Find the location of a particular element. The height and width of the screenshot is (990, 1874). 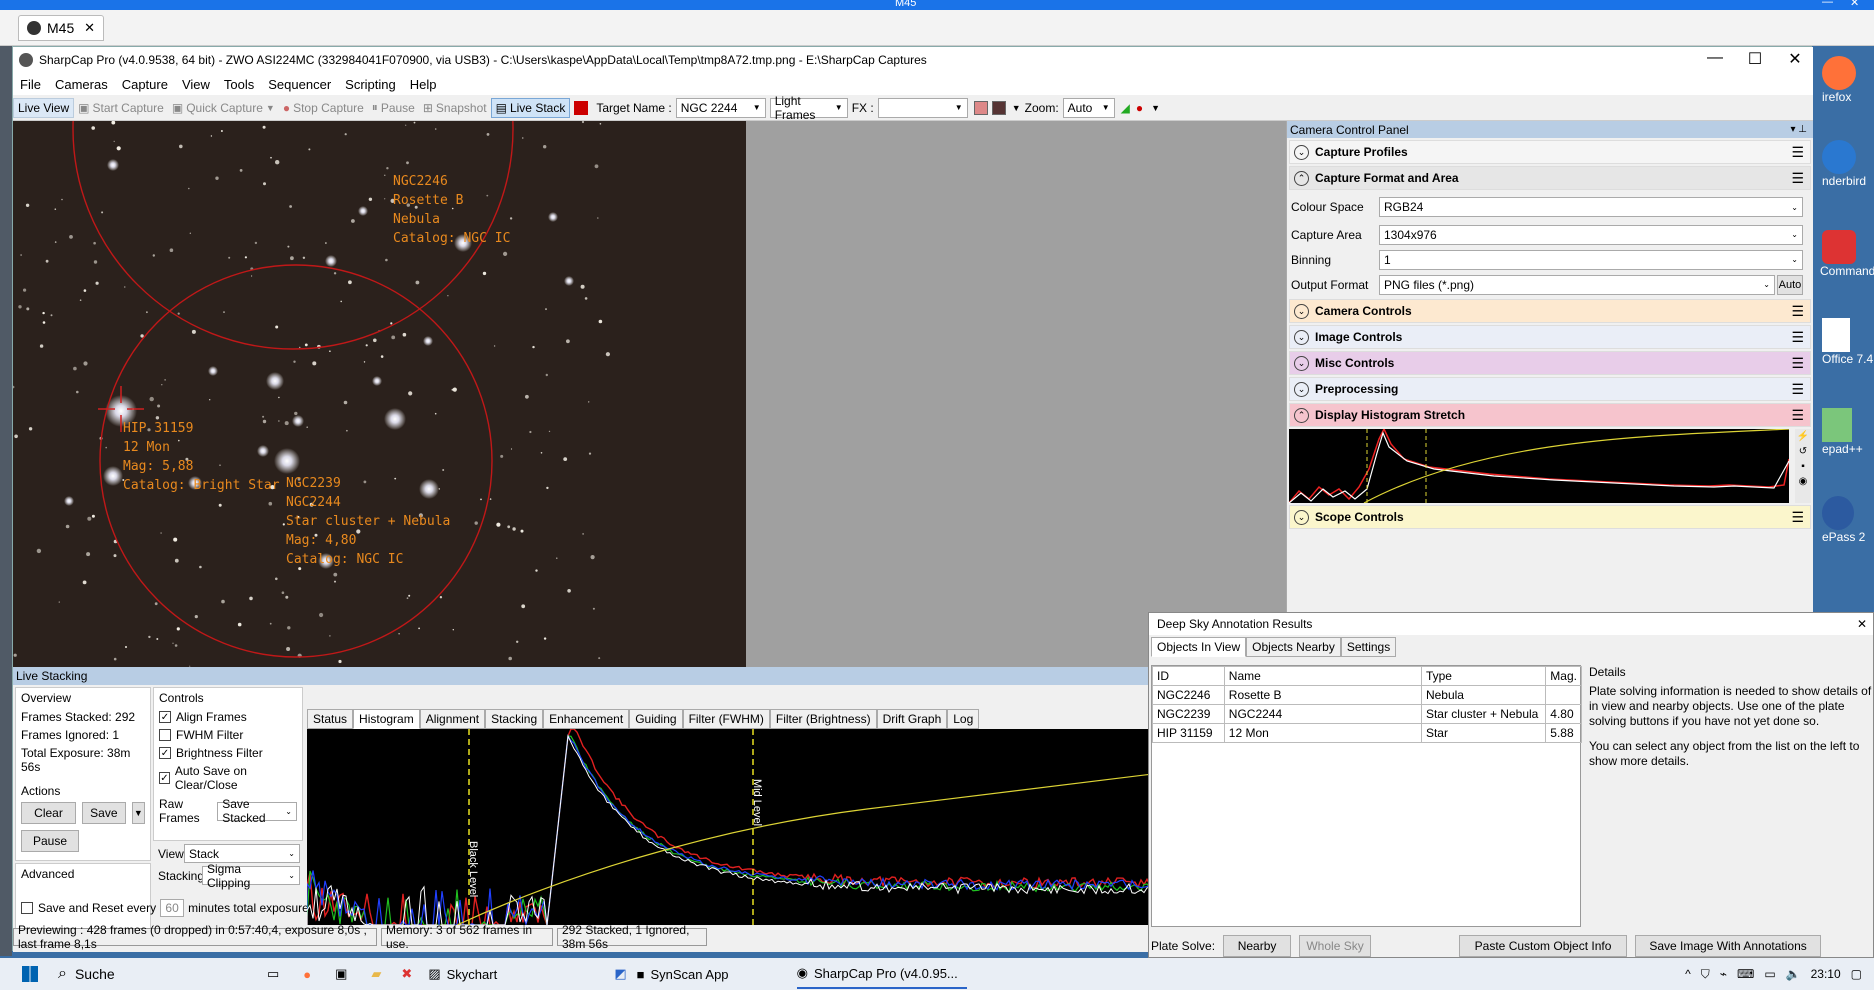

whole-sky-button: Whole Sky is located at coordinates (1335, 946).